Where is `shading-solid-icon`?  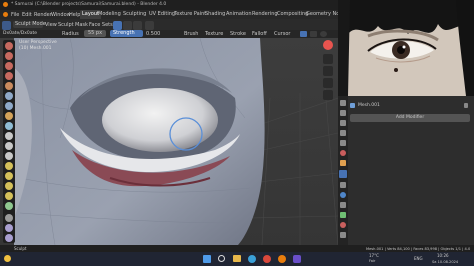
shading-solid-icon is located at coordinates (323, 34).